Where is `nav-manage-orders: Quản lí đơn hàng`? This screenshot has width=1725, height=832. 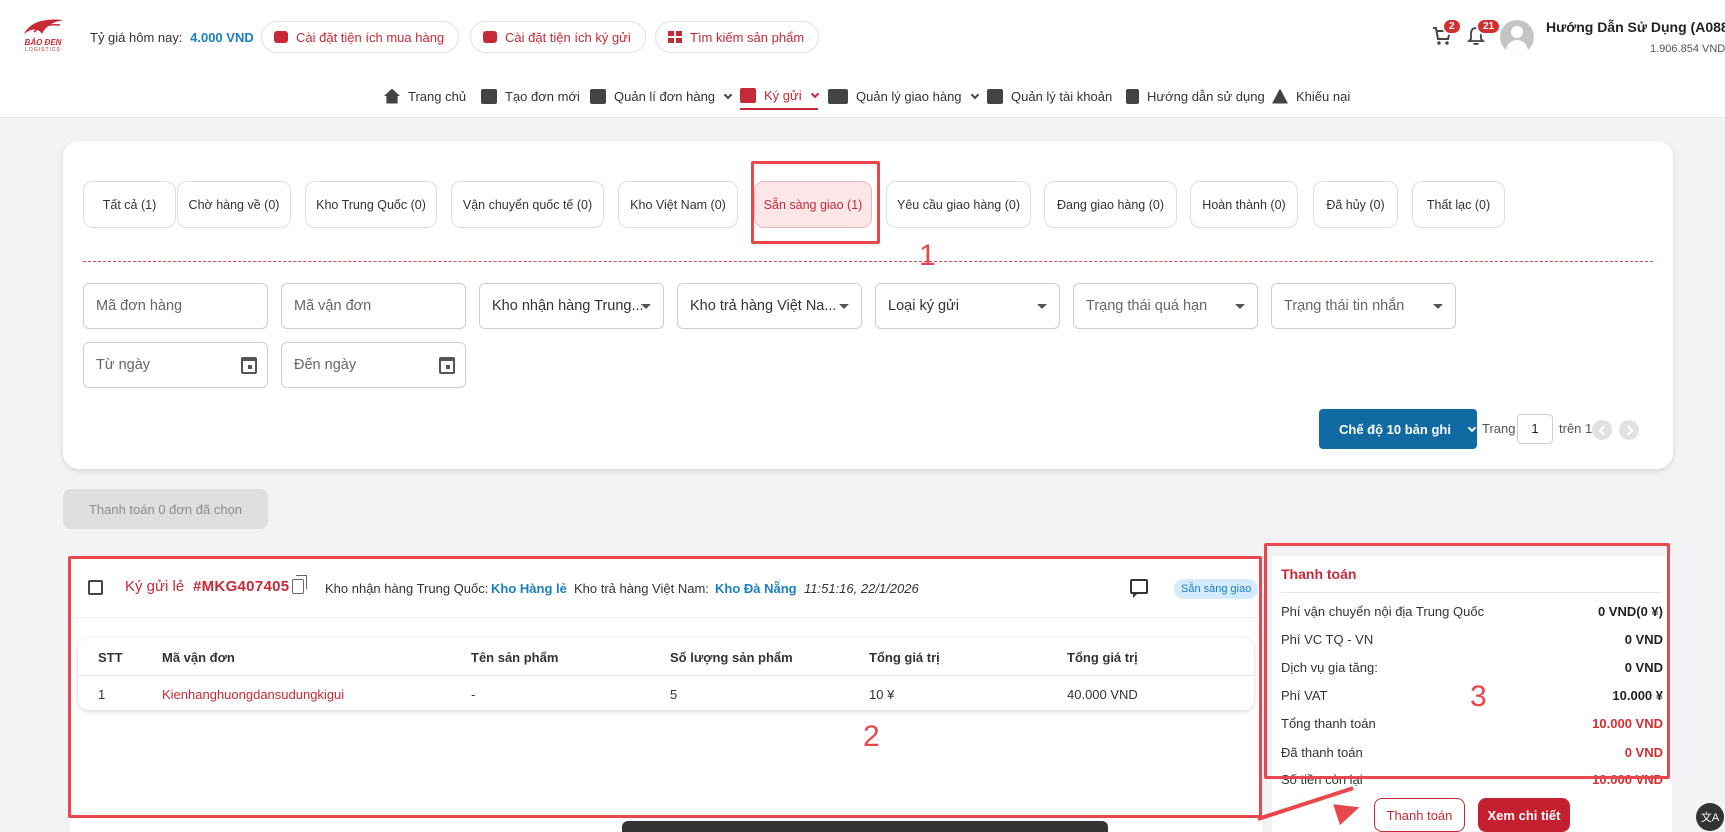 nav-manage-orders: Quản lí đơn hàng is located at coordinates (661, 96).